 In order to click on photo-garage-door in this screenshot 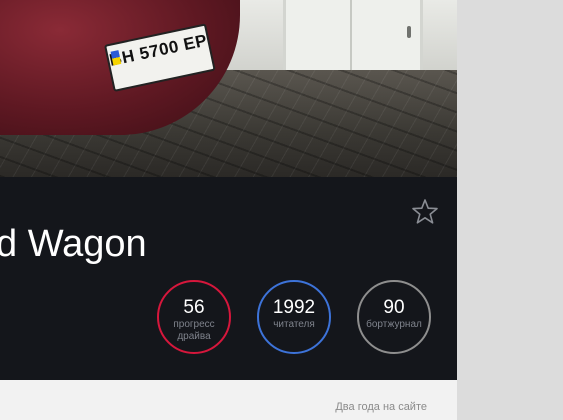, I will do `click(353, 36)`.